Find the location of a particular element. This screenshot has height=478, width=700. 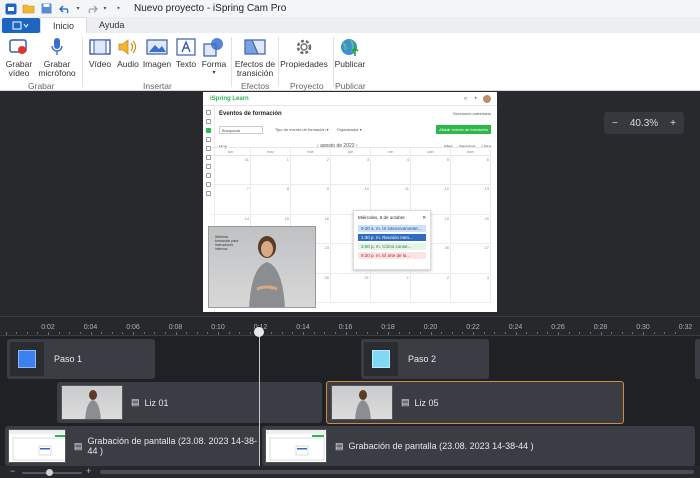

gear-icon is located at coordinates (304, 47).